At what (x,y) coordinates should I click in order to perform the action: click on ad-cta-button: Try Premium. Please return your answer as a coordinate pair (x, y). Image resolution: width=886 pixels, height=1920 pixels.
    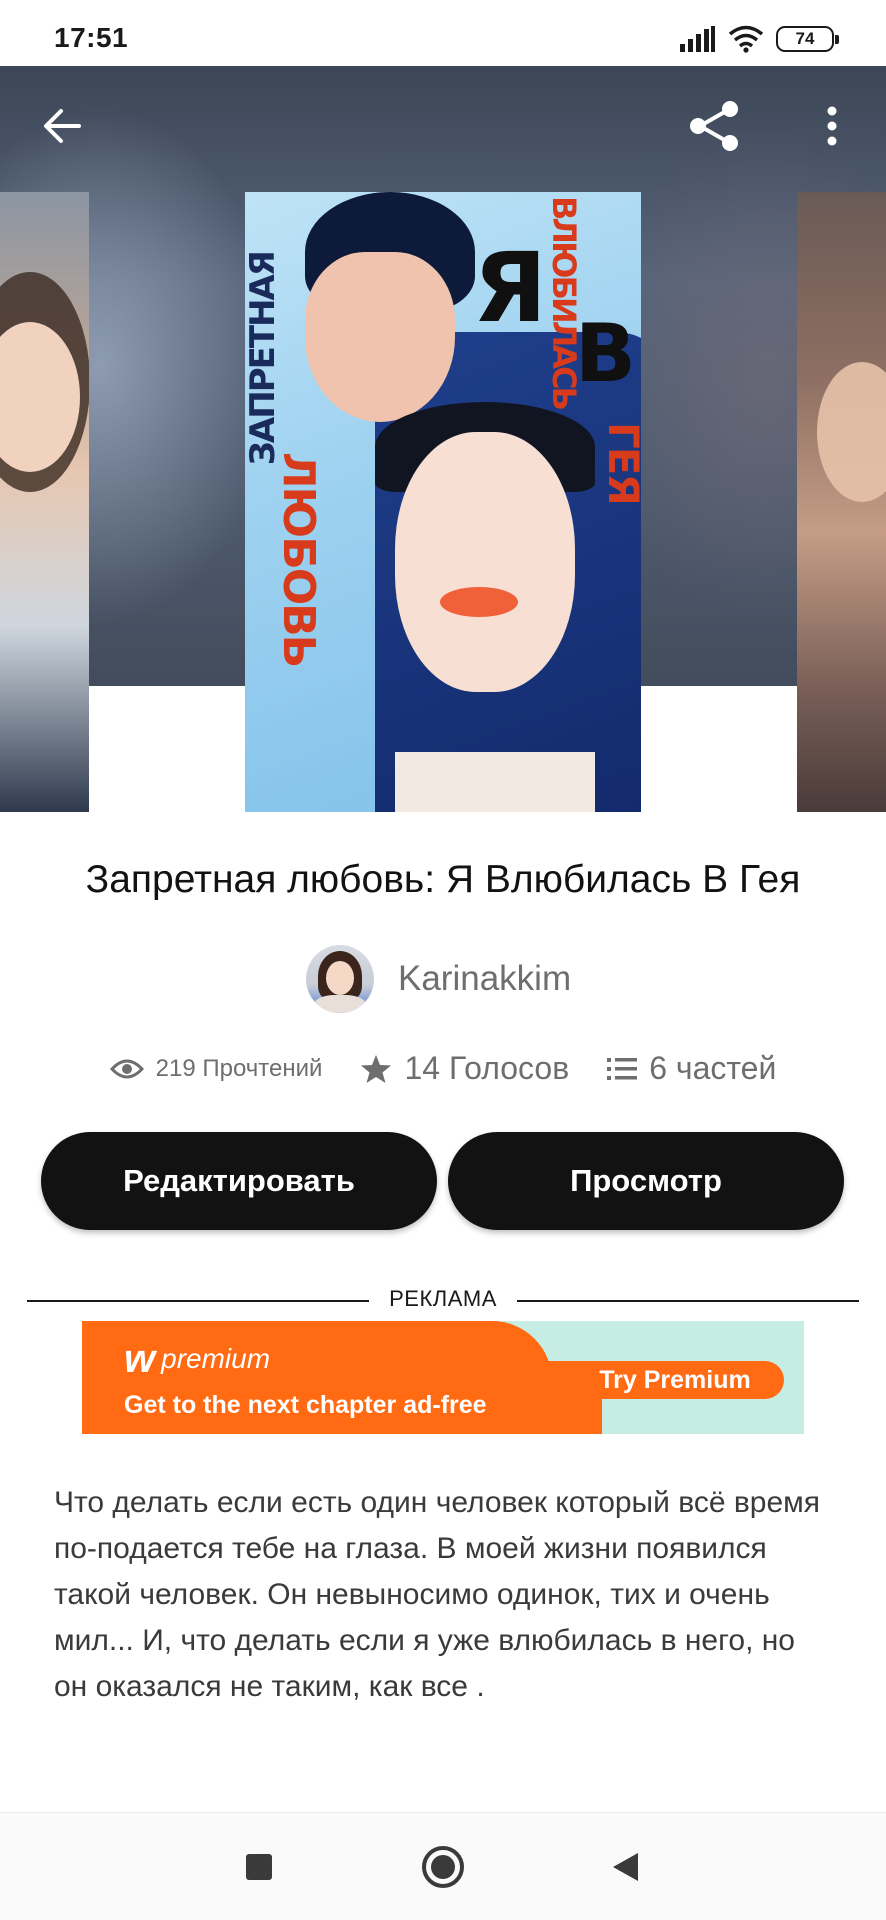
    Looking at the image, I should click on (675, 1380).